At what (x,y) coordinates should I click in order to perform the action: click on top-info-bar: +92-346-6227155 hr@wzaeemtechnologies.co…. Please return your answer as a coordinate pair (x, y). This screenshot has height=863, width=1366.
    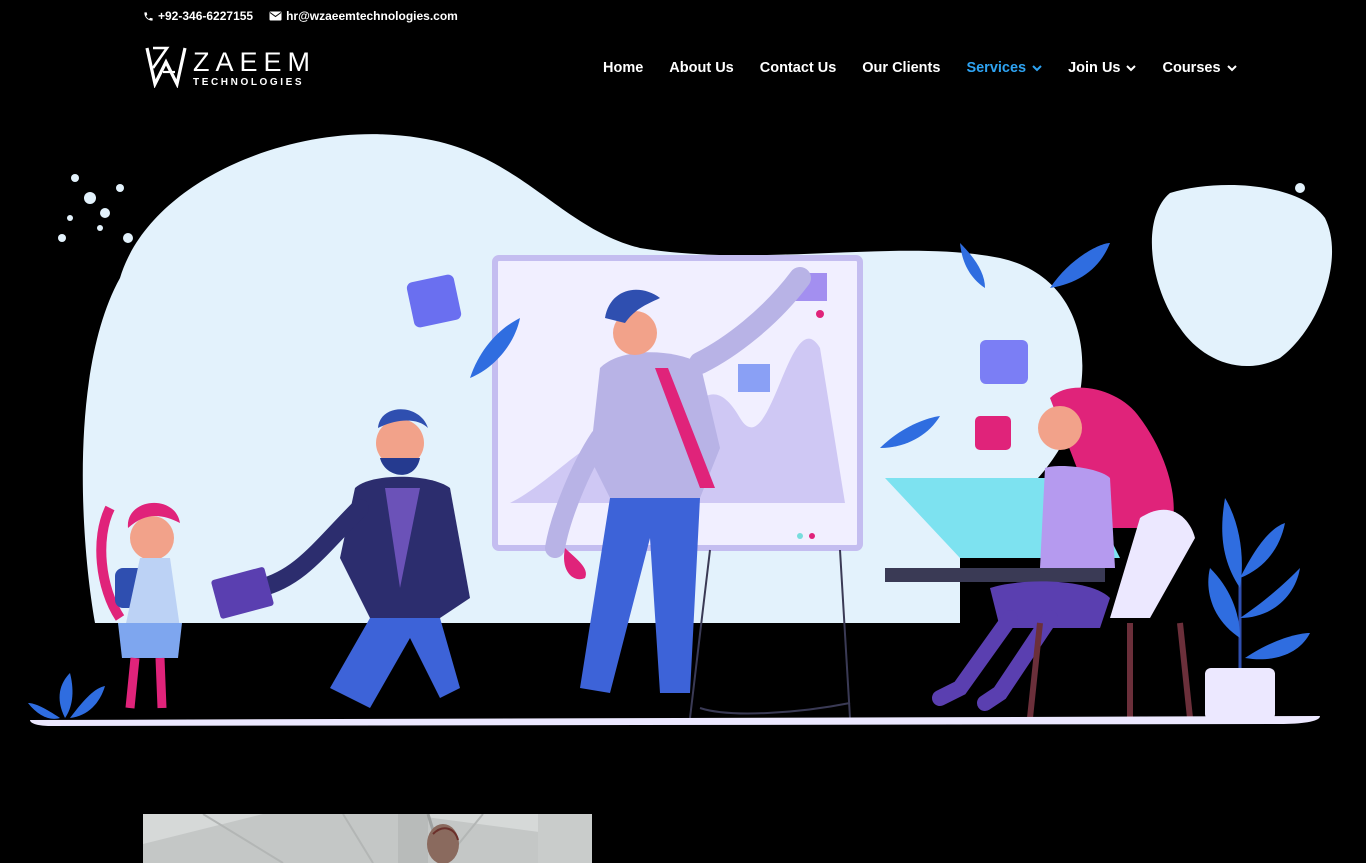
    Looking at the image, I should click on (300, 16).